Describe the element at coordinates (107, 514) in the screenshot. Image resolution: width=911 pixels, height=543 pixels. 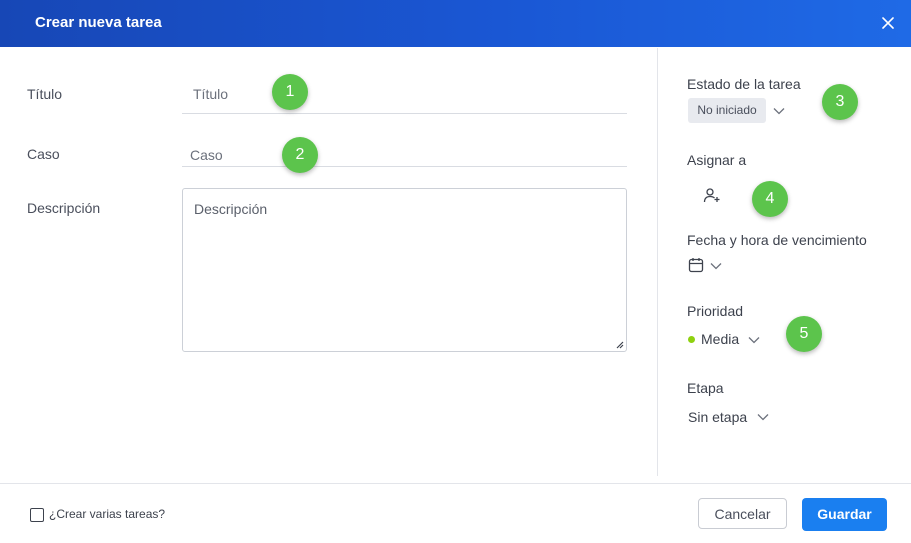
I see `create-multiple-label: ¿Crear varias tareas?` at that location.